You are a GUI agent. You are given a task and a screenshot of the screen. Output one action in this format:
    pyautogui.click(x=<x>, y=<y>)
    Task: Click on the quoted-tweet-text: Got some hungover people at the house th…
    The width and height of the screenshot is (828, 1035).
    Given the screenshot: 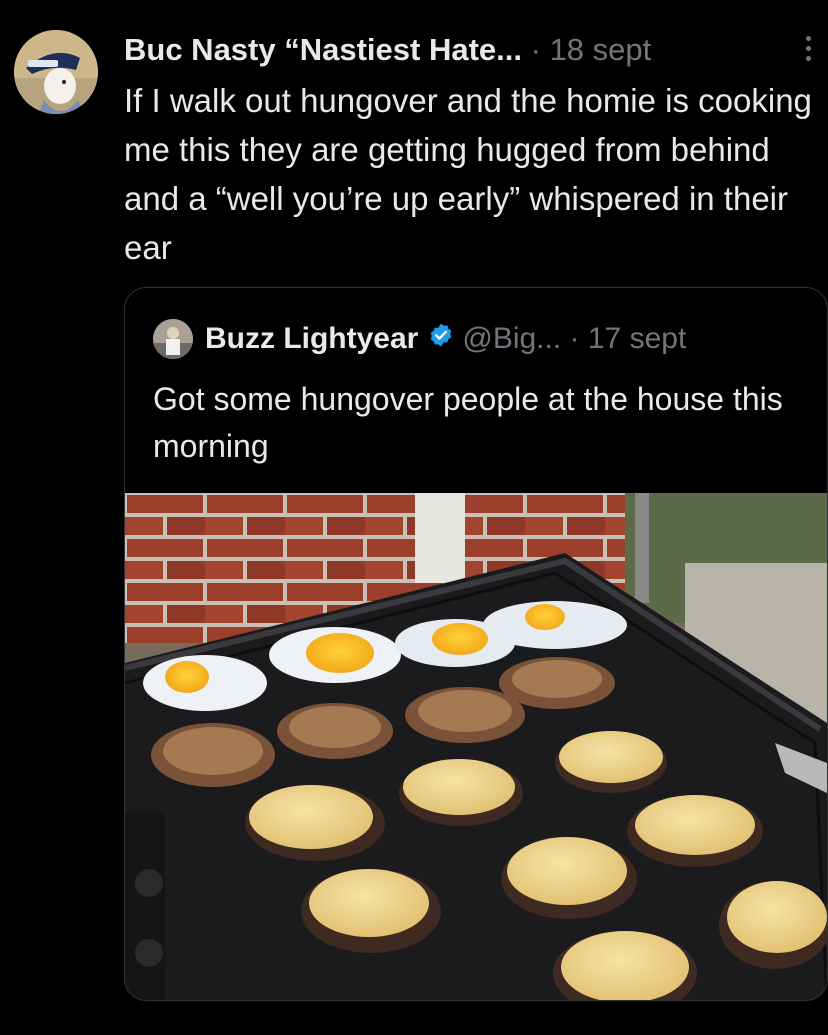 What is the action you would take?
    pyautogui.click(x=468, y=422)
    